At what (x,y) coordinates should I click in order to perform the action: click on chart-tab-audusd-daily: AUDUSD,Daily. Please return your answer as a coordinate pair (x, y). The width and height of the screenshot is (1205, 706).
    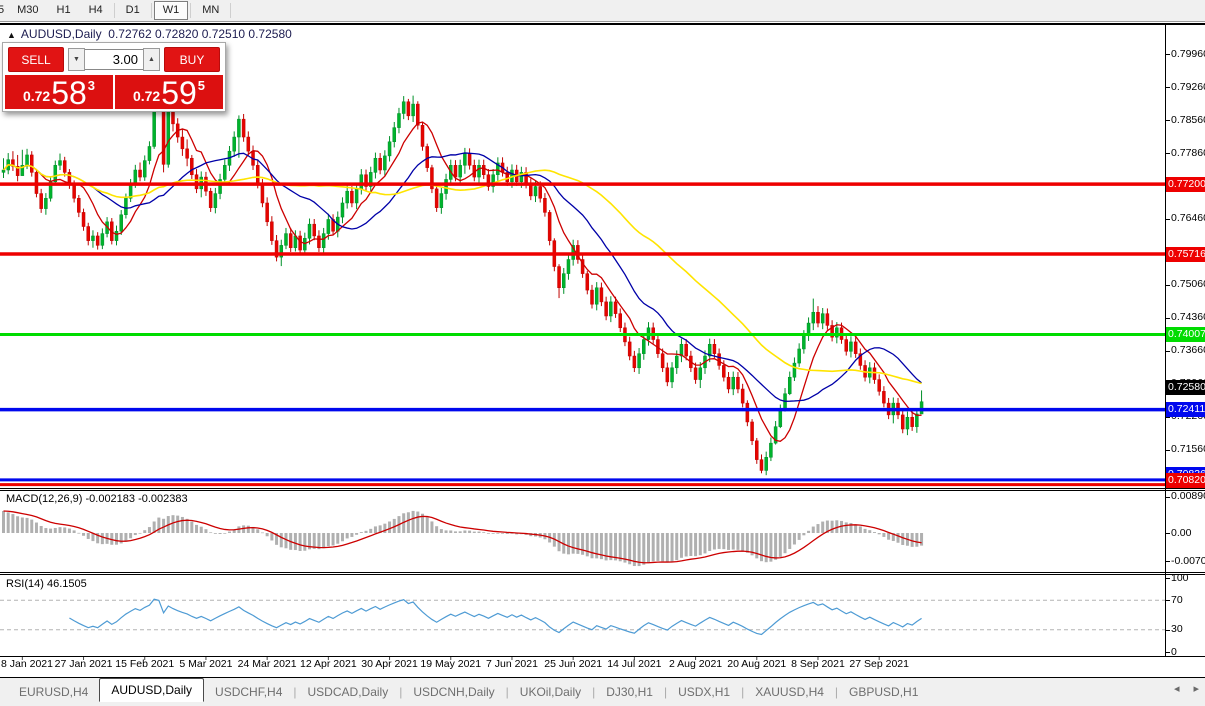
    Looking at the image, I should click on (152, 690).